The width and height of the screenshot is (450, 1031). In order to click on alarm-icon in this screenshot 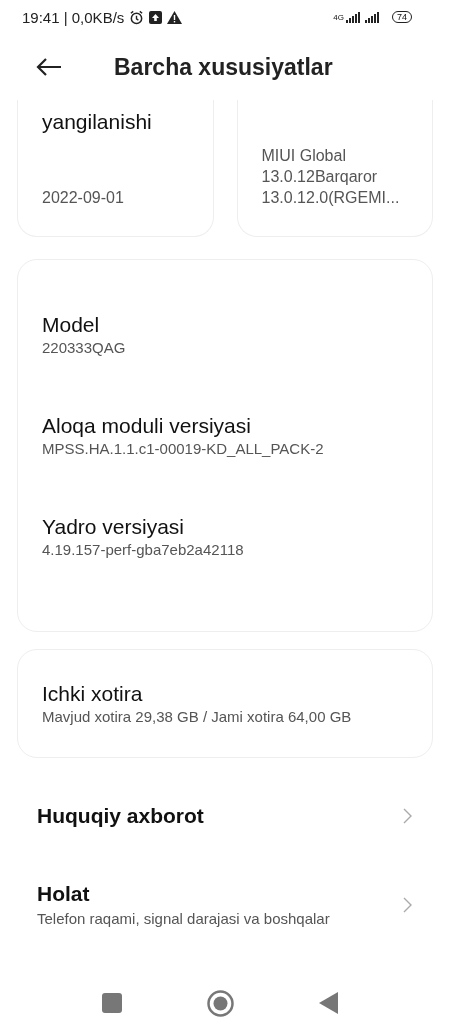, I will do `click(137, 17)`.